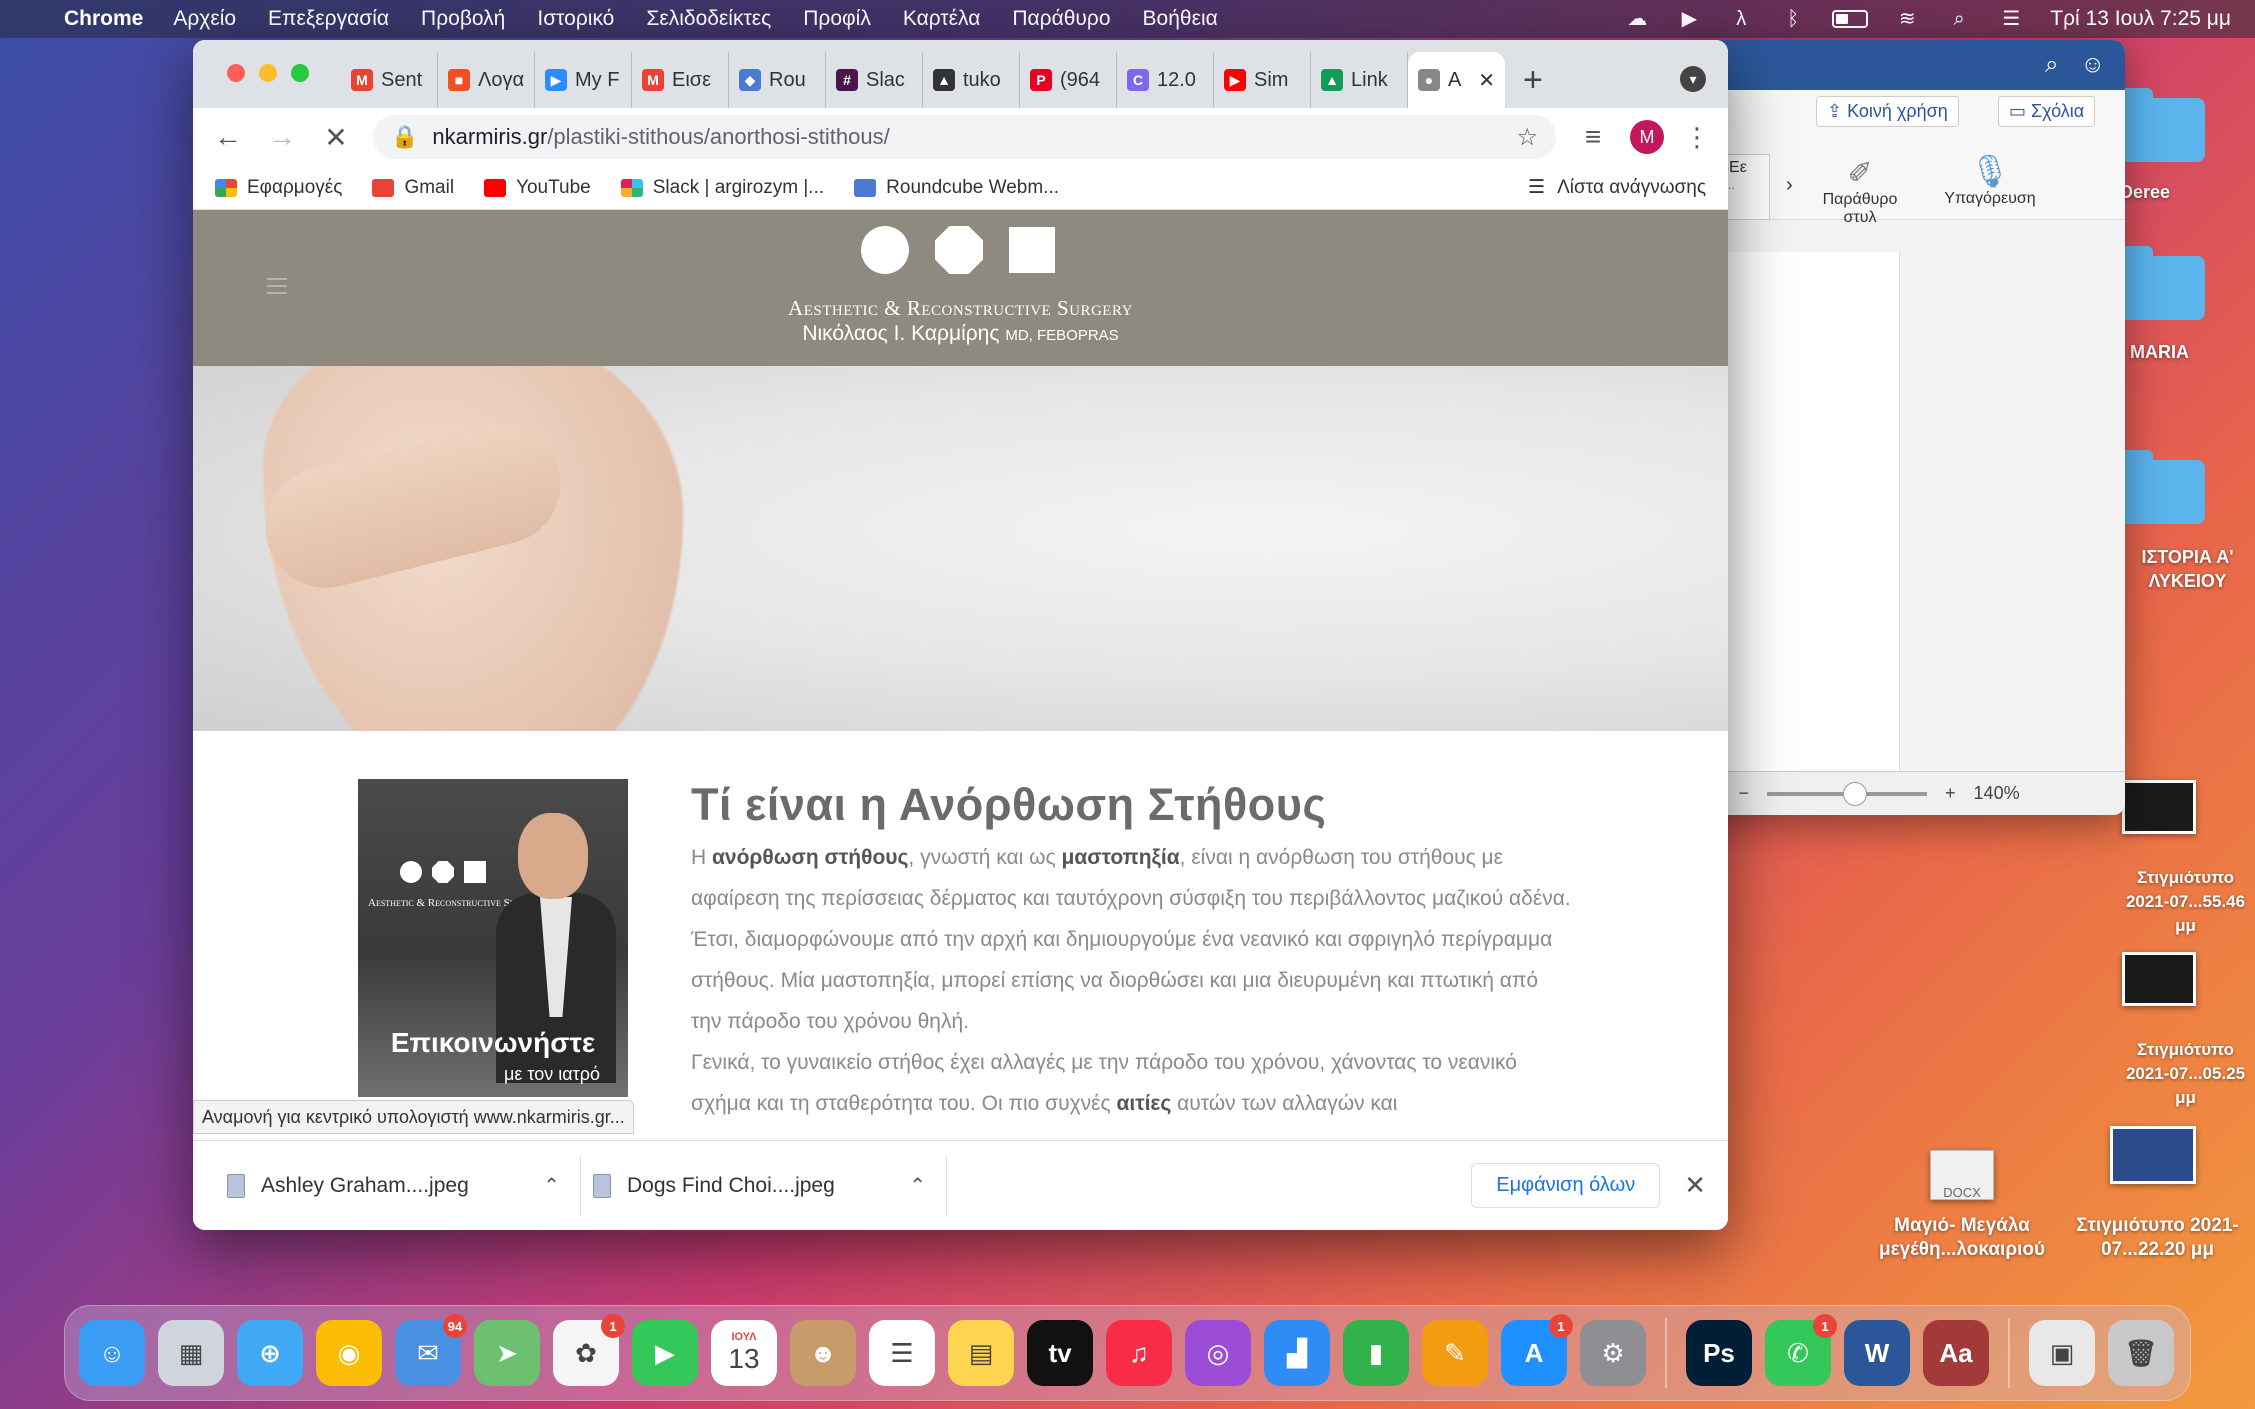 The image size is (2255, 1409). What do you see at coordinates (1537, 1350) in the screenshot?
I see `dock-app-store-icon: A1` at bounding box center [1537, 1350].